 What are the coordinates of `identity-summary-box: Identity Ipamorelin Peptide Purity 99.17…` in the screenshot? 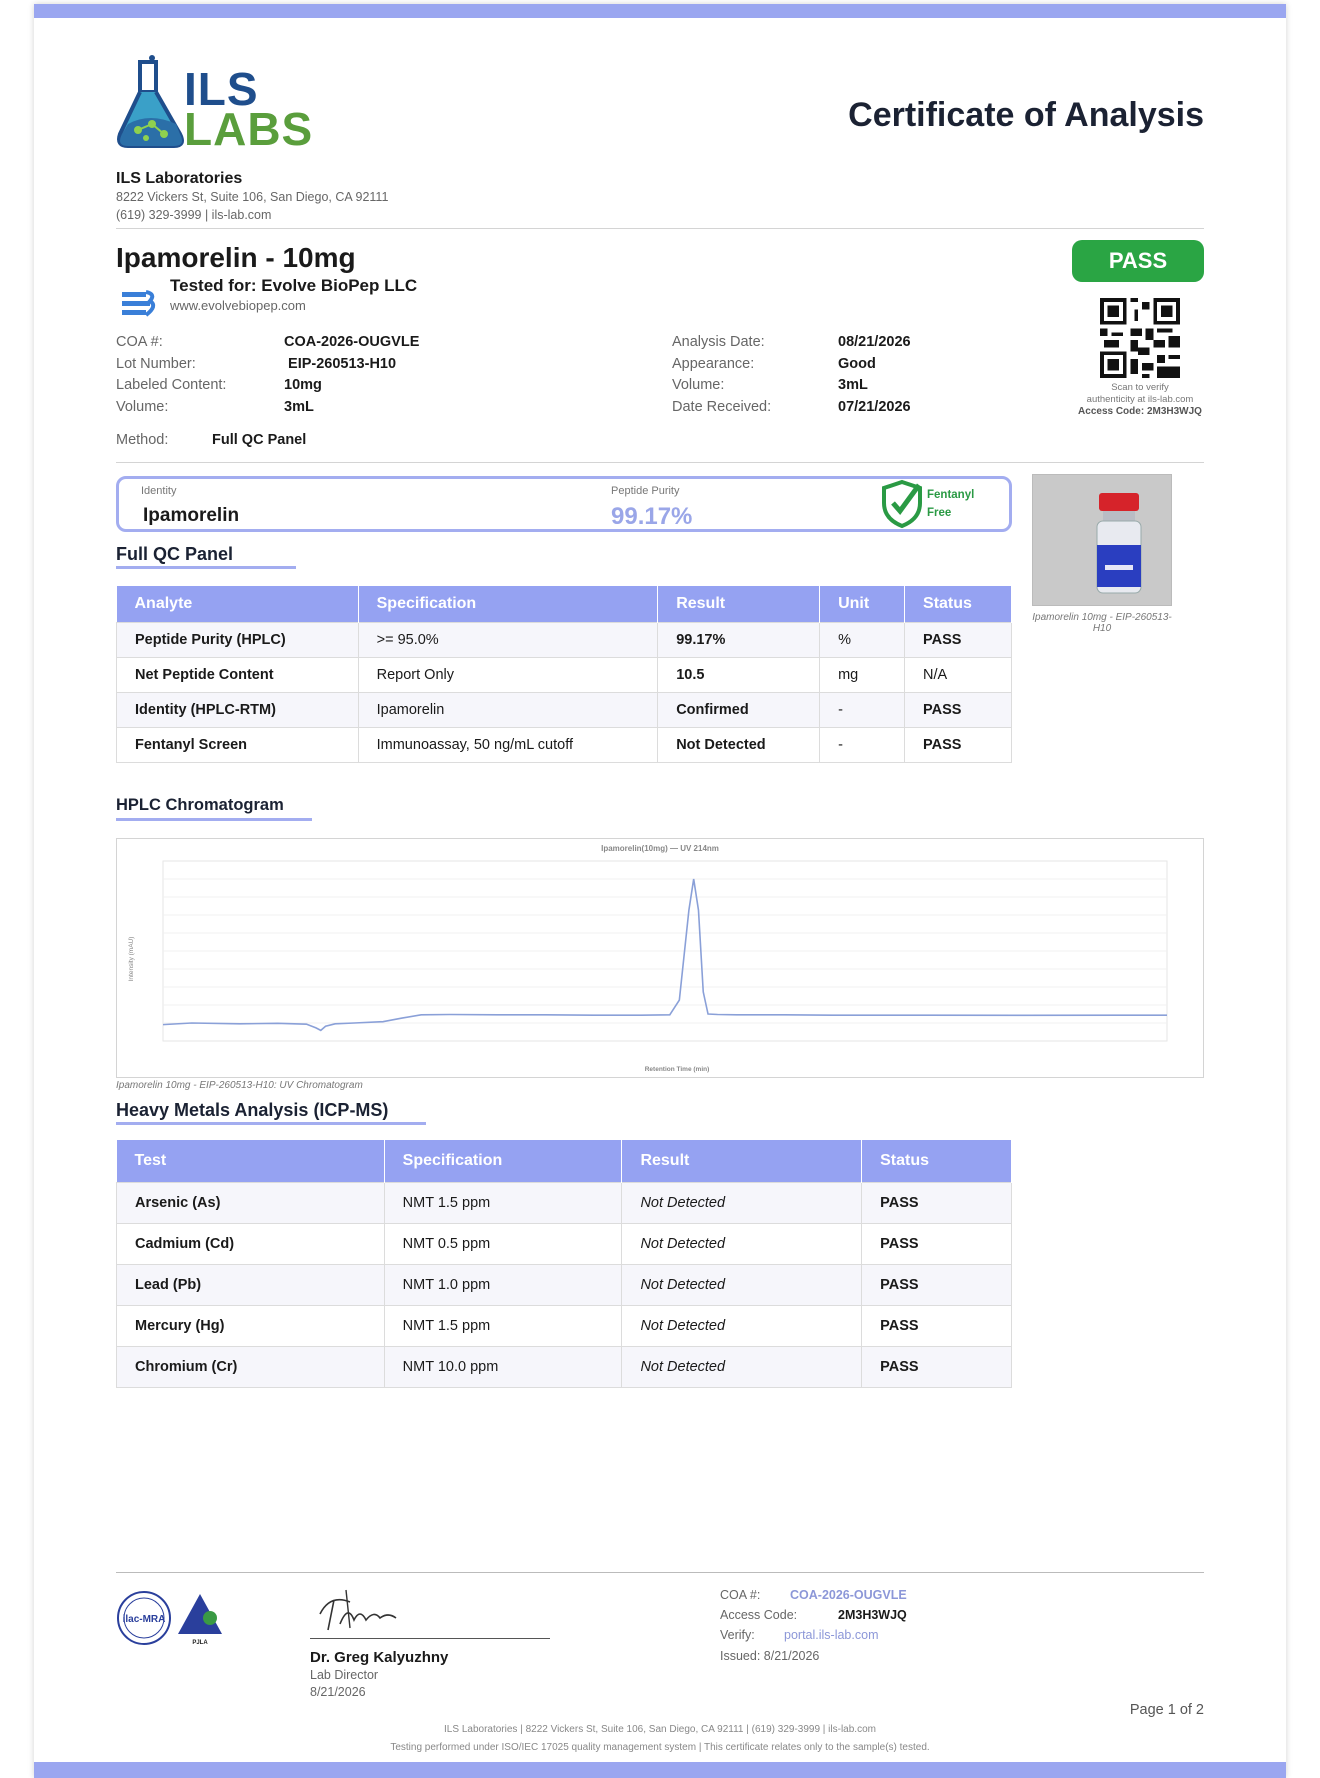 It's located at (564, 504).